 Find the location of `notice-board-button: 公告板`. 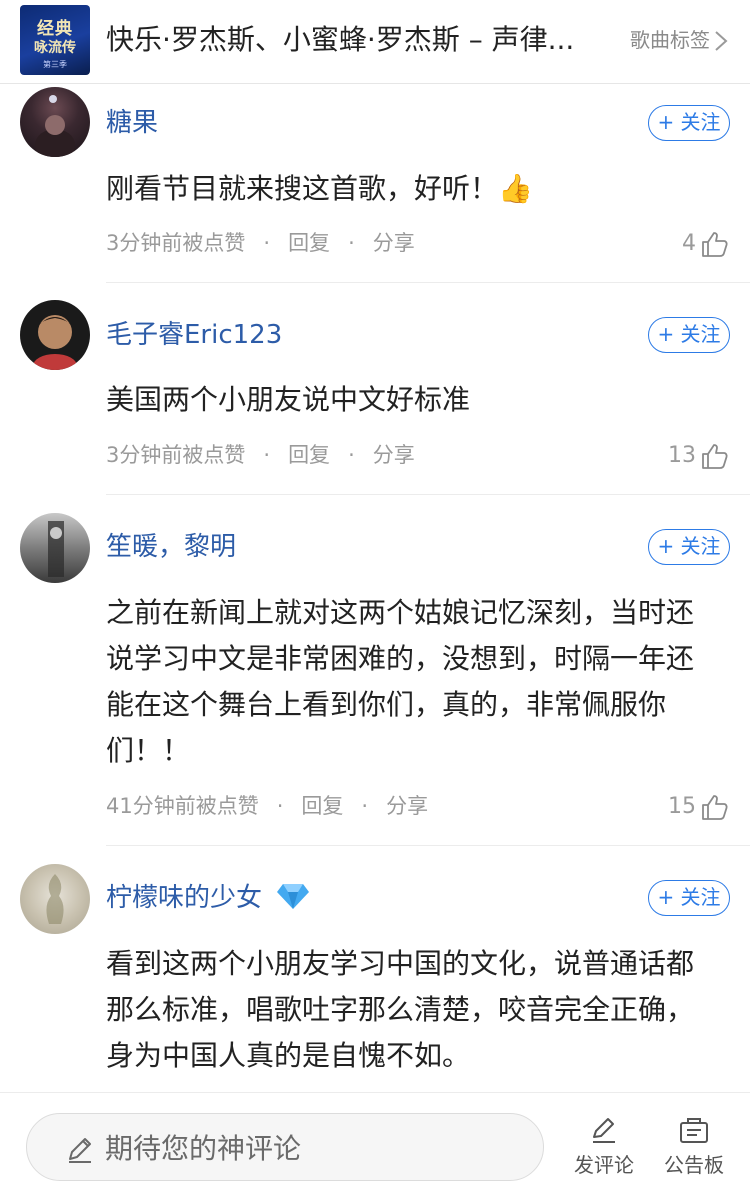

notice-board-button: 公告板 is located at coordinates (694, 1150).